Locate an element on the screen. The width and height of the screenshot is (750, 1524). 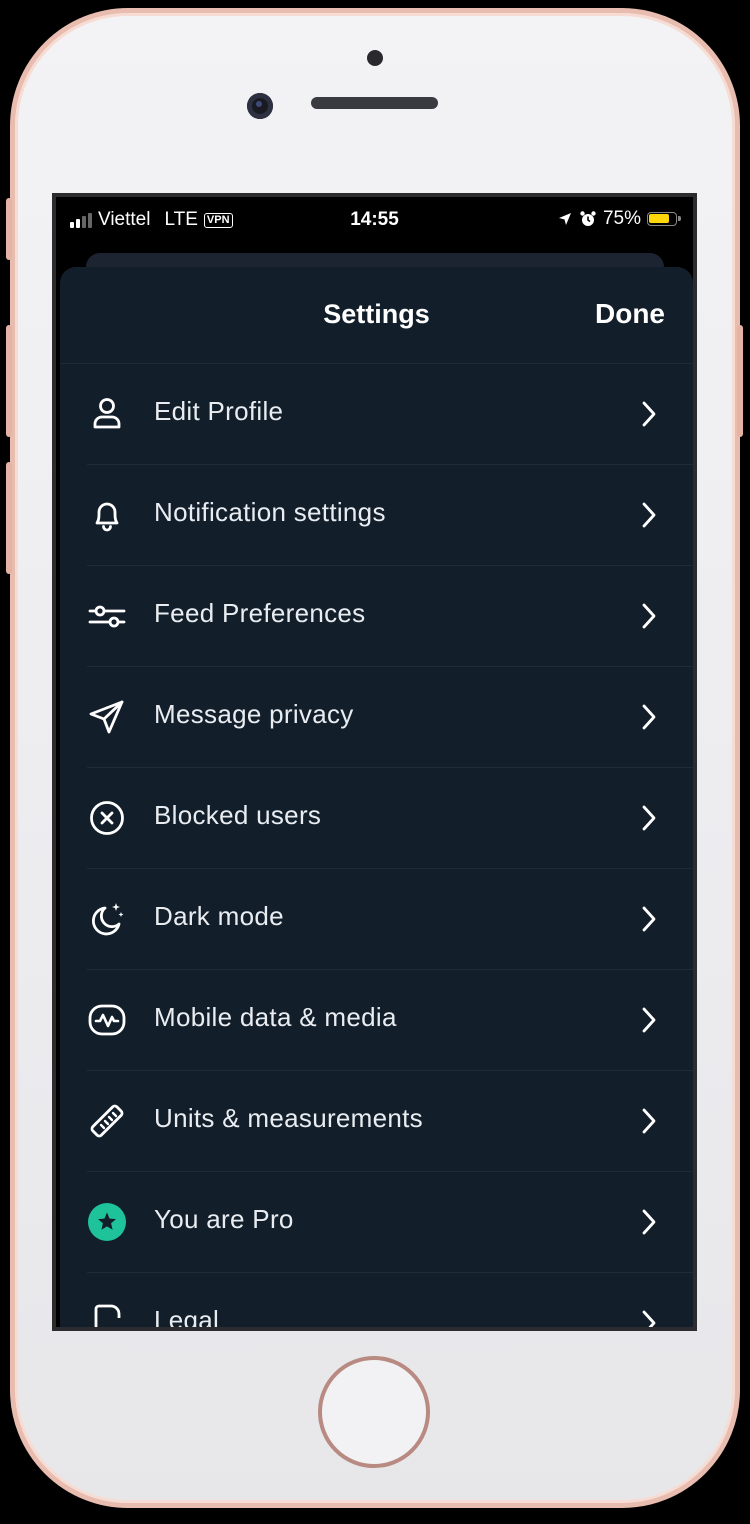
alarm-icon is located at coordinates (588, 218).